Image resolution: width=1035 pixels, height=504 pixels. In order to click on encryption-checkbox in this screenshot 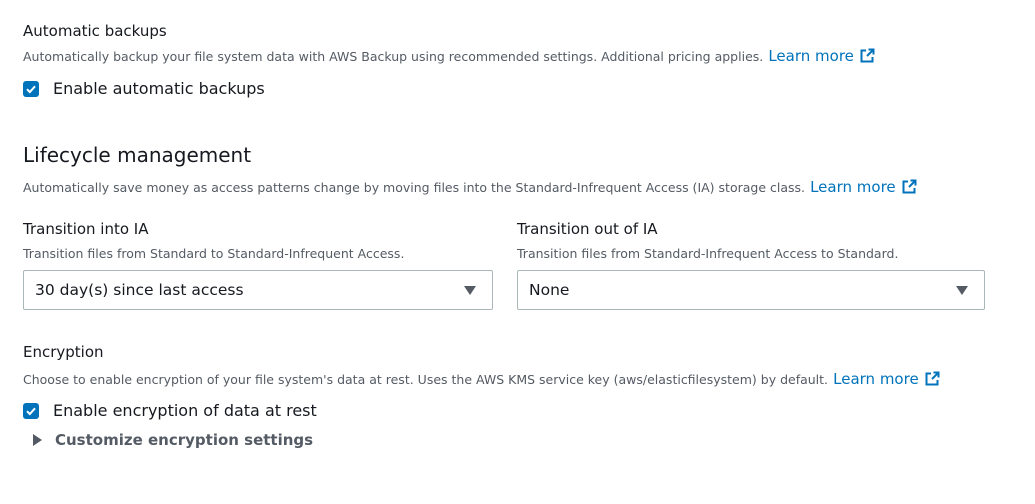, I will do `click(31, 410)`.